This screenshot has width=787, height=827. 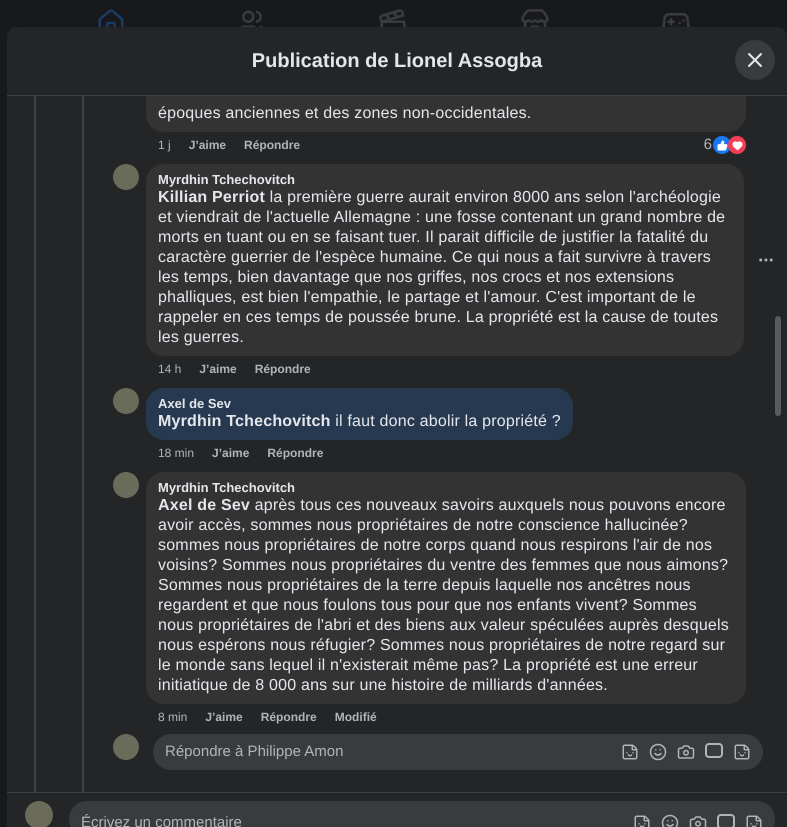 What do you see at coordinates (357, 819) in the screenshot?
I see `comment-input: Écrivez un commentaire` at bounding box center [357, 819].